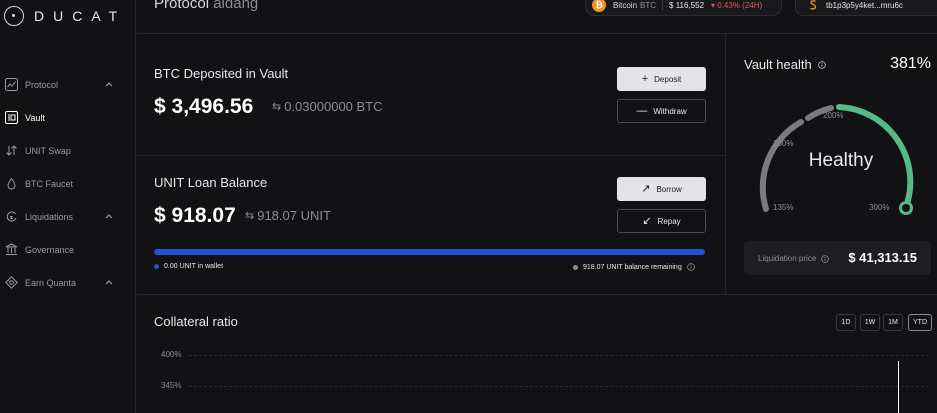 This screenshot has width=937, height=413. I want to click on vault-health-title: Vault health, so click(785, 64).